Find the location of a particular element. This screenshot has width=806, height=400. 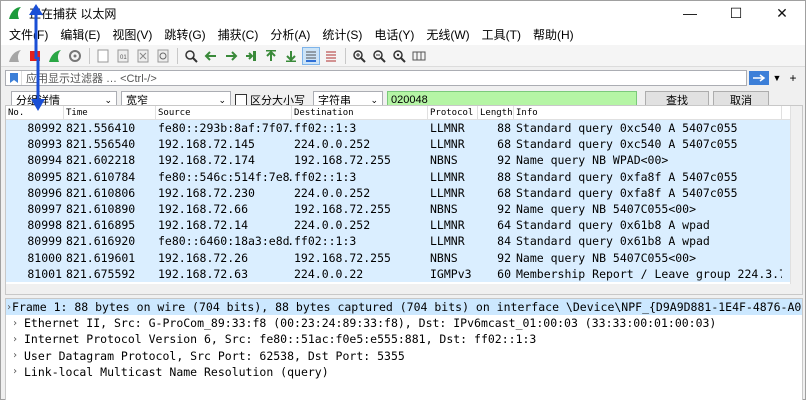

maximize-button: ☐ is located at coordinates (736, 13).